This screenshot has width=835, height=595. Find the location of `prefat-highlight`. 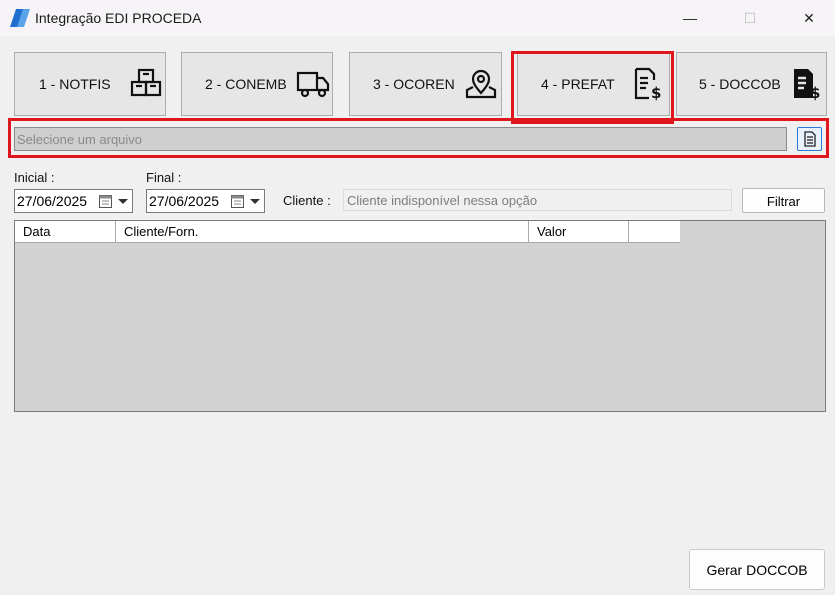

prefat-highlight is located at coordinates (592, 87).